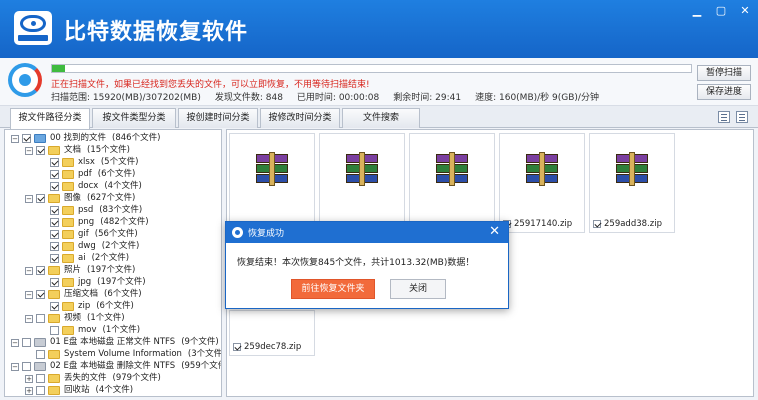  What do you see at coordinates (84, 258) in the screenshot?
I see `tree-node: ai (2个文件)` at bounding box center [84, 258].